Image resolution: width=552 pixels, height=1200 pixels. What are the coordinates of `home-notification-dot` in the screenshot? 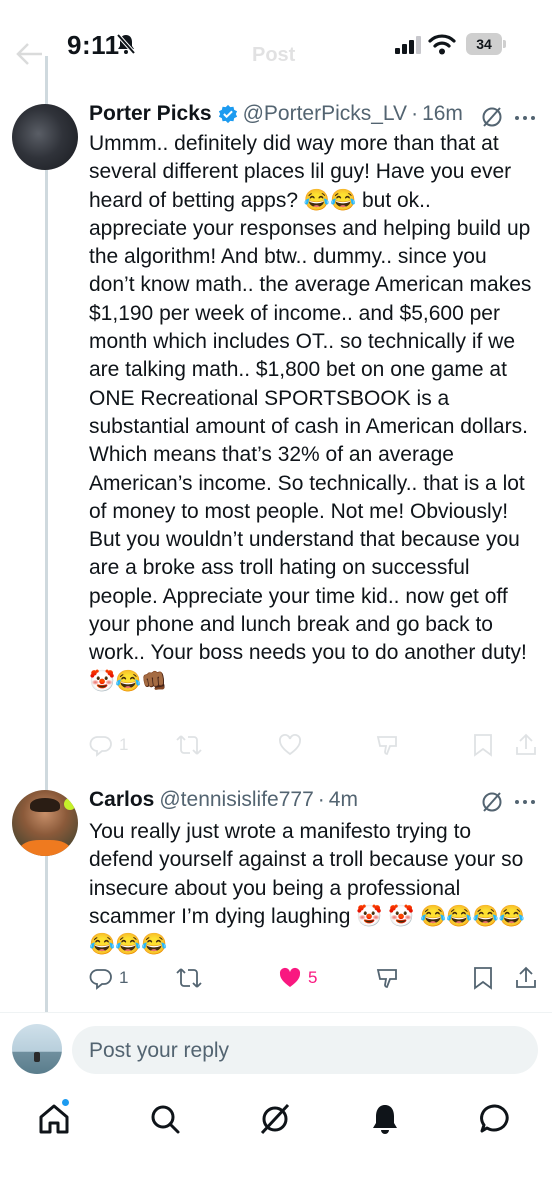 It's located at (65, 1102).